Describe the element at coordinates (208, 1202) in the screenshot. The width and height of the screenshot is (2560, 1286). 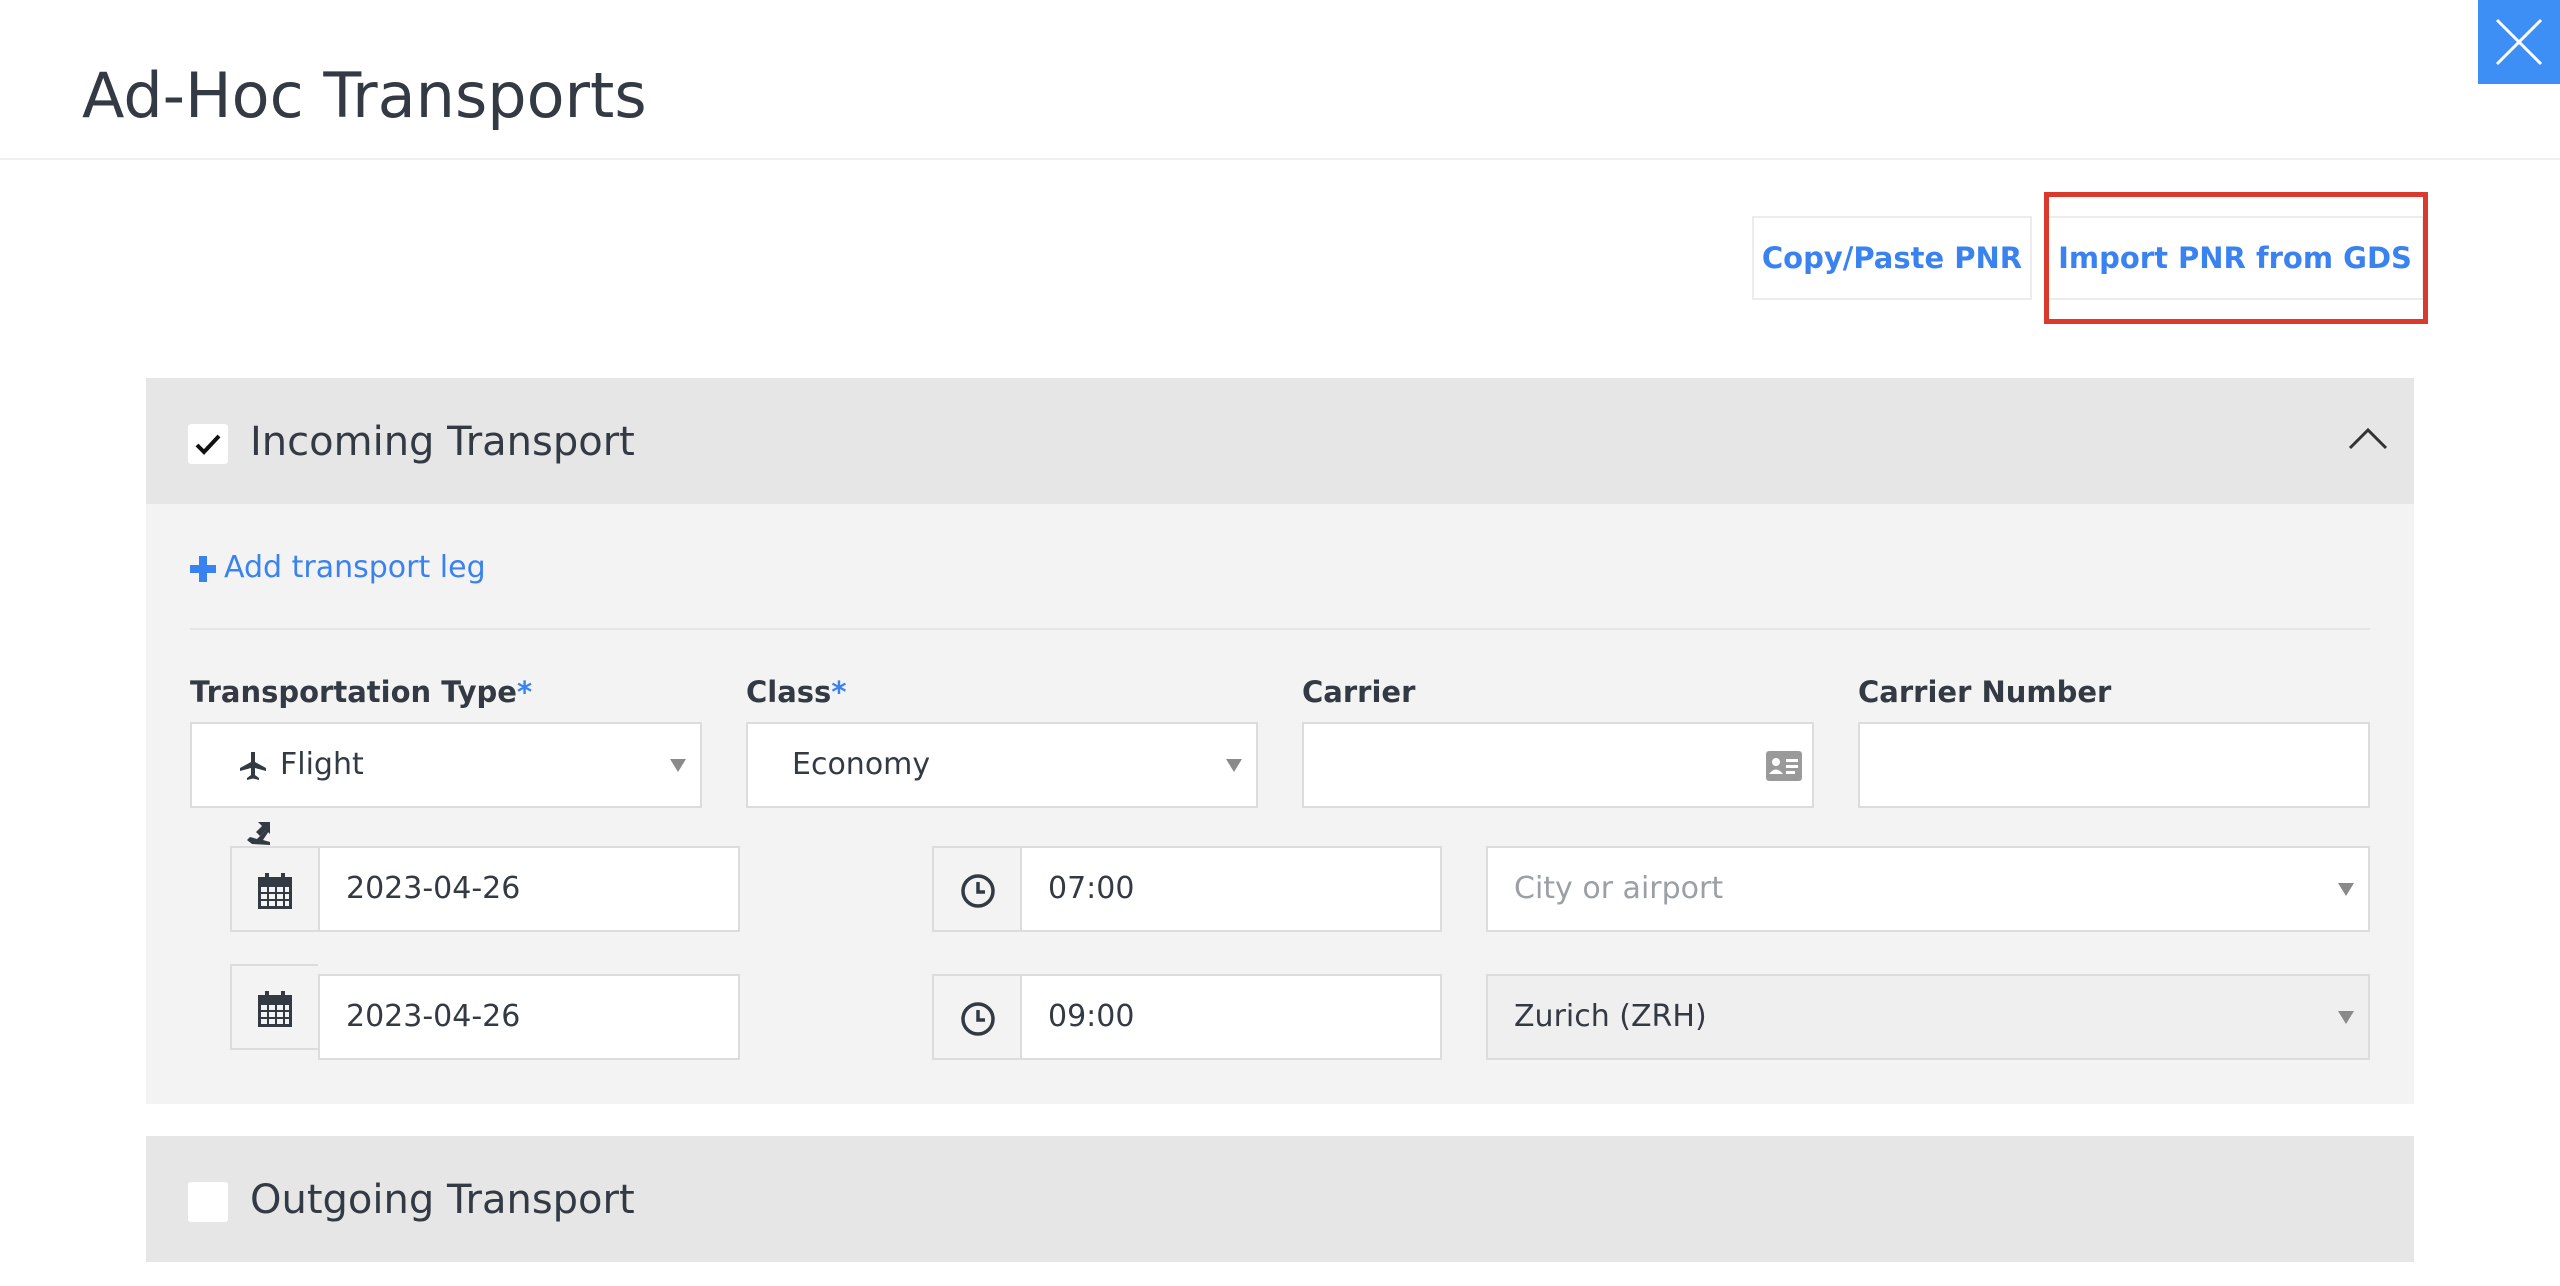
I see `outgoing-transport-checkbox` at that location.